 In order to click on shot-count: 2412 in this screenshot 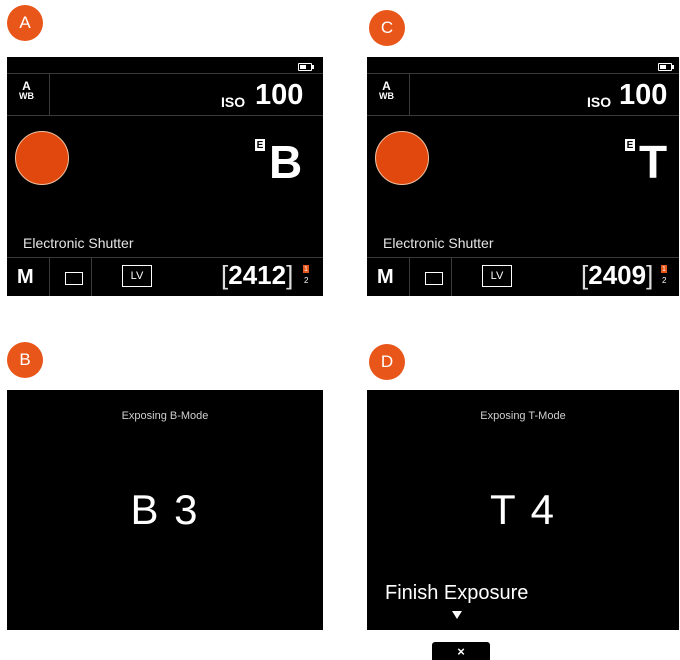, I will do `click(257, 275)`.